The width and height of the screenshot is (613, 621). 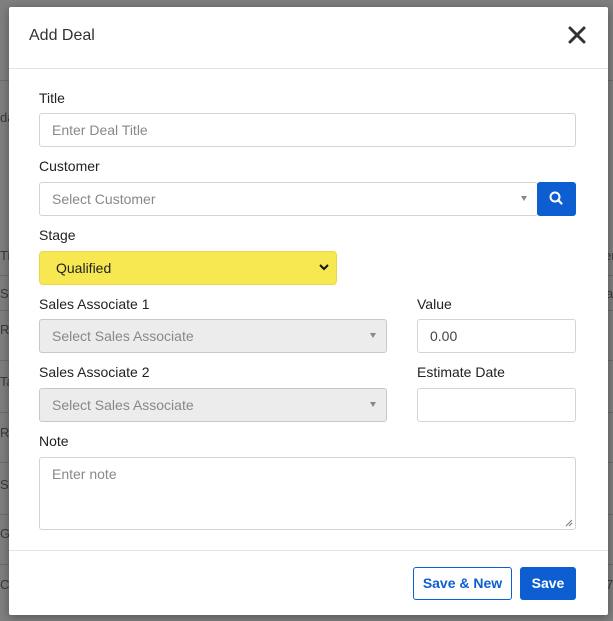 I want to click on backdrop-text: S, so click(x=4, y=293).